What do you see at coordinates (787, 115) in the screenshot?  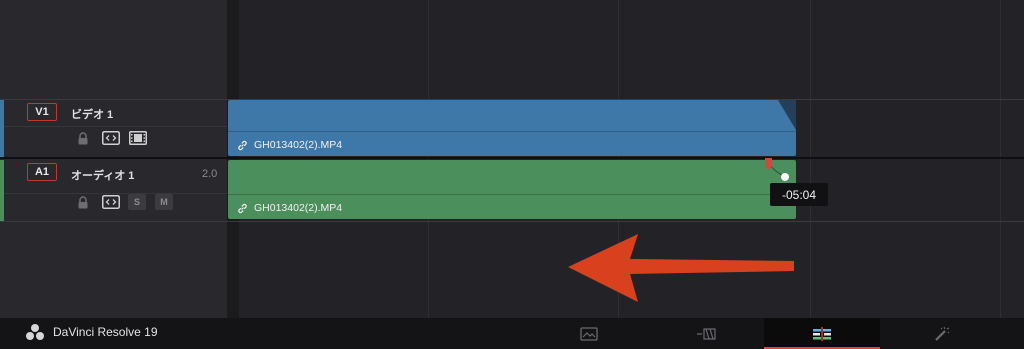 I see `clip-end-corner` at bounding box center [787, 115].